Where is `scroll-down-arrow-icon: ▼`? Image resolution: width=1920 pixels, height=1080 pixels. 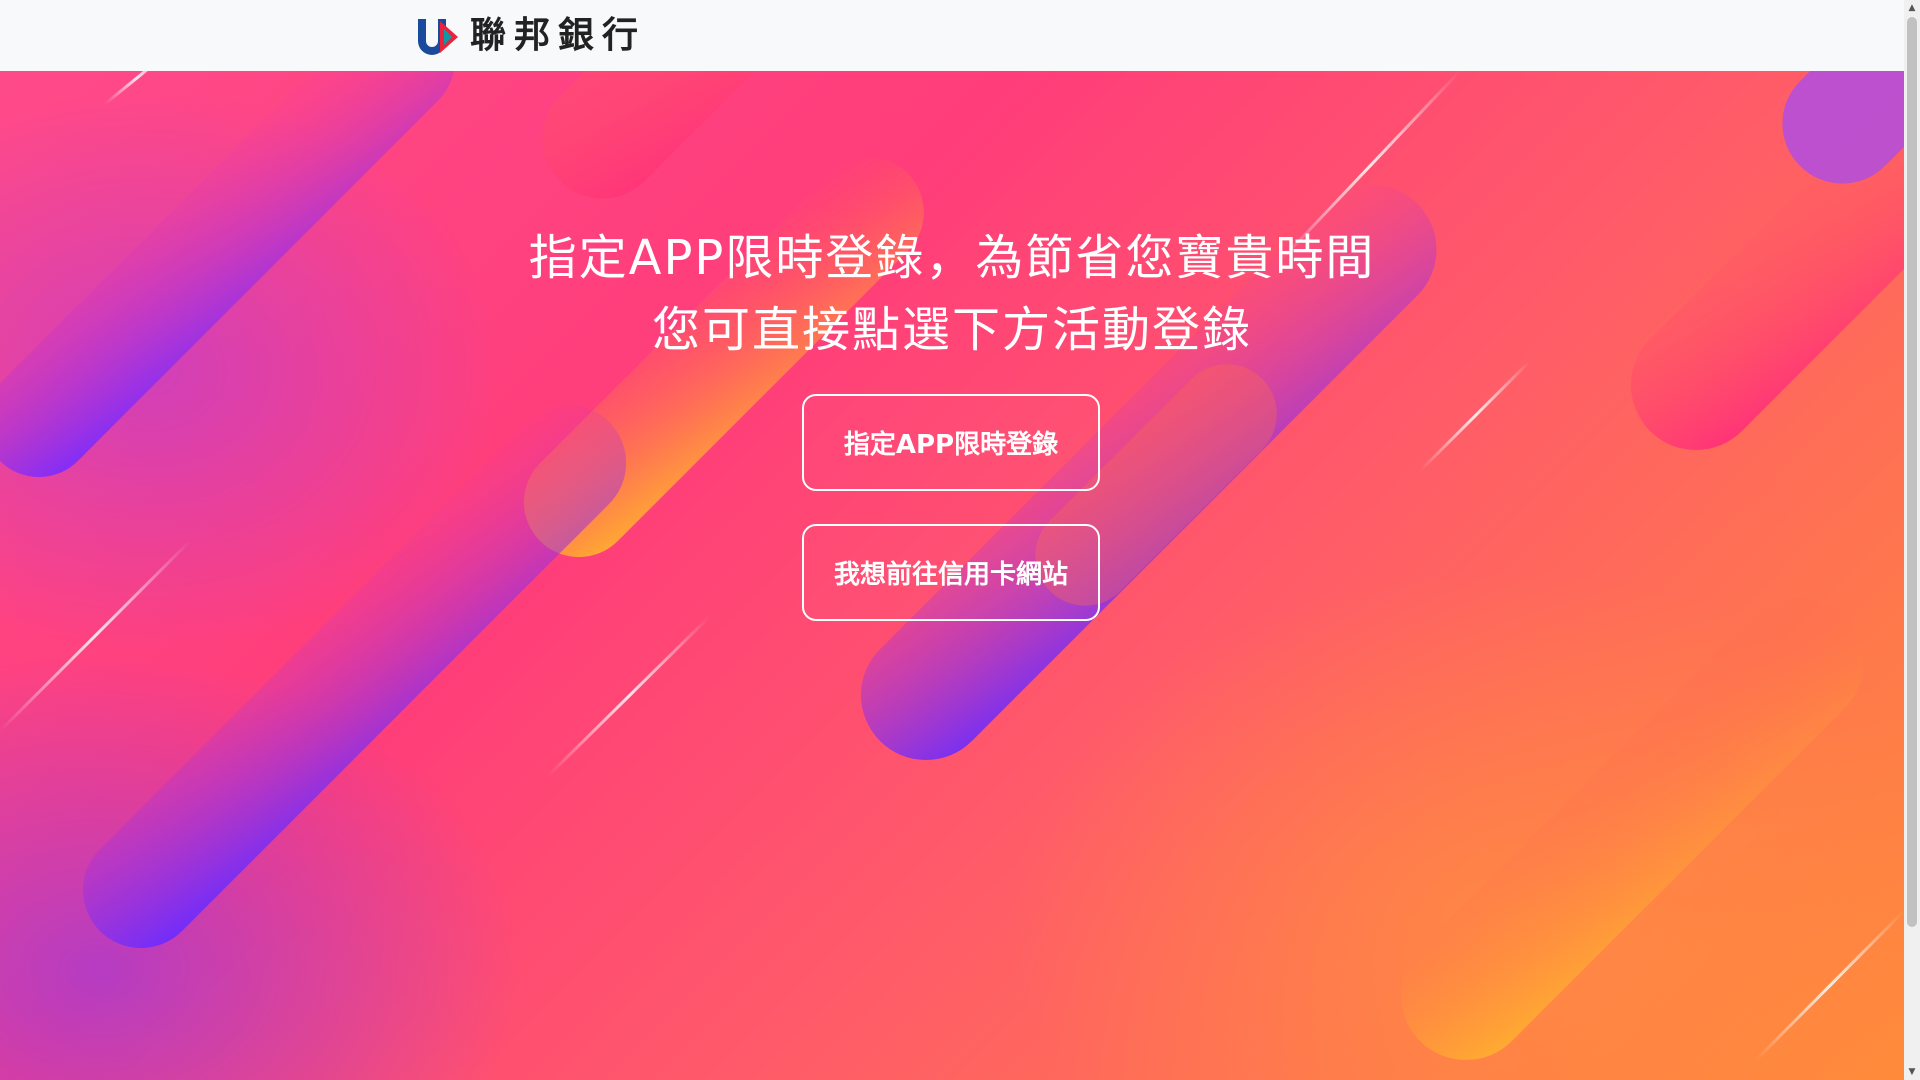
scroll-down-arrow-icon: ▼ is located at coordinates (1912, 1072).